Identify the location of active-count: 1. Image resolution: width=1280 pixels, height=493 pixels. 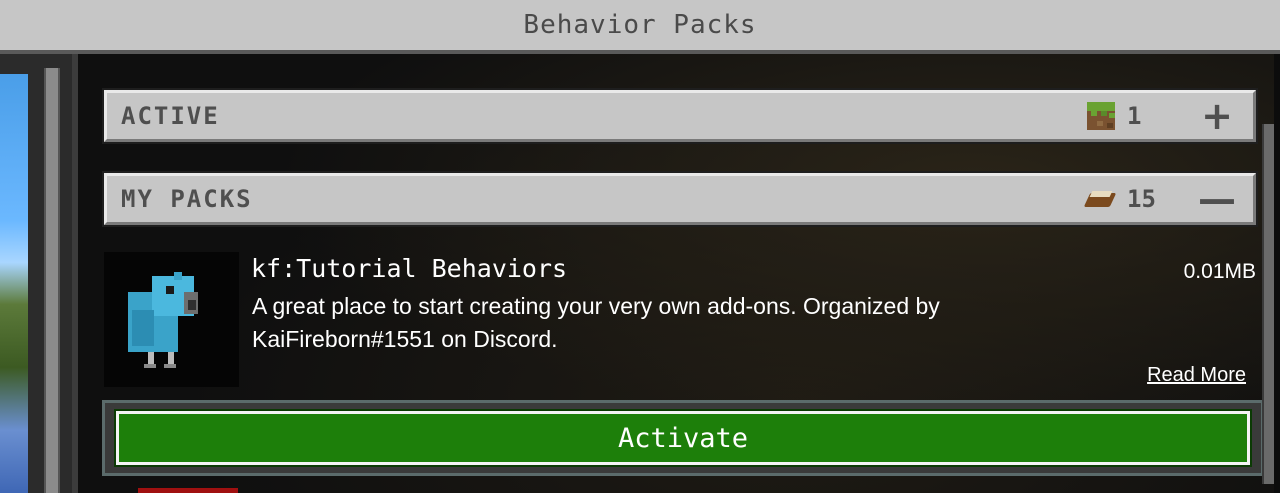
(1134, 116).